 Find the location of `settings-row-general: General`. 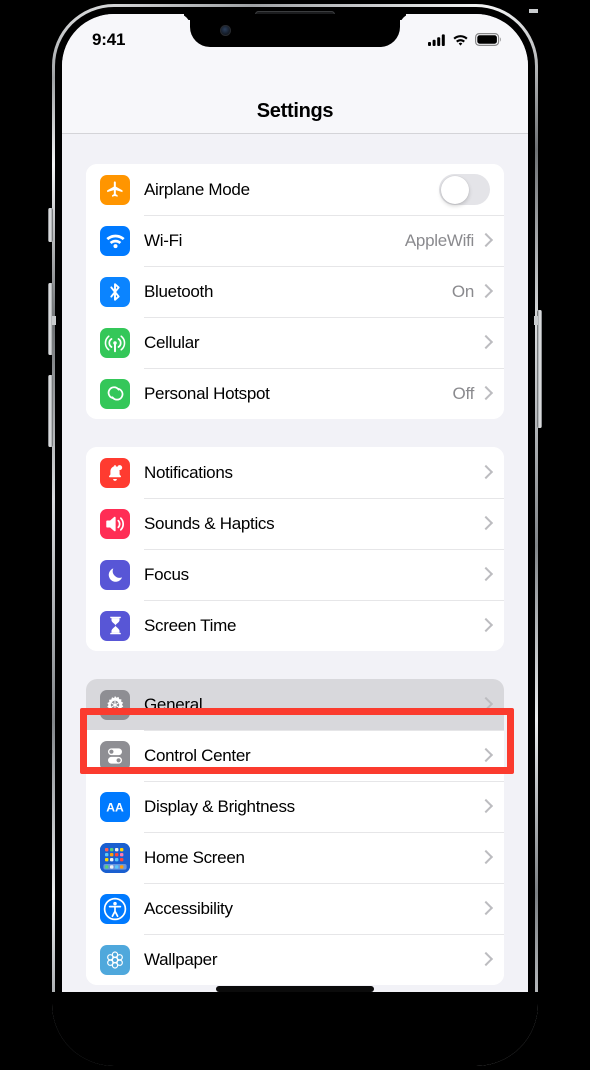

settings-row-general: General is located at coordinates (295, 704).